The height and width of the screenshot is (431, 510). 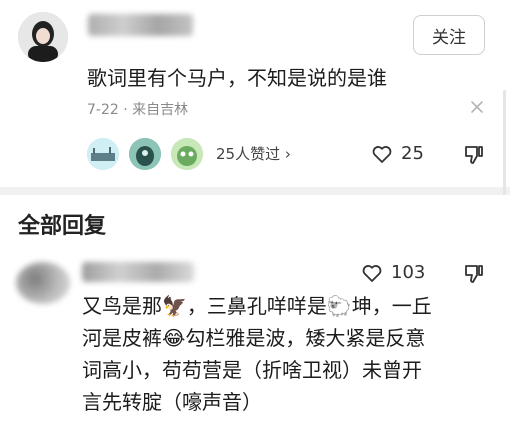 What do you see at coordinates (172, 402) in the screenshot?
I see `reply-line: 言先转腚（嚎声音）` at bounding box center [172, 402].